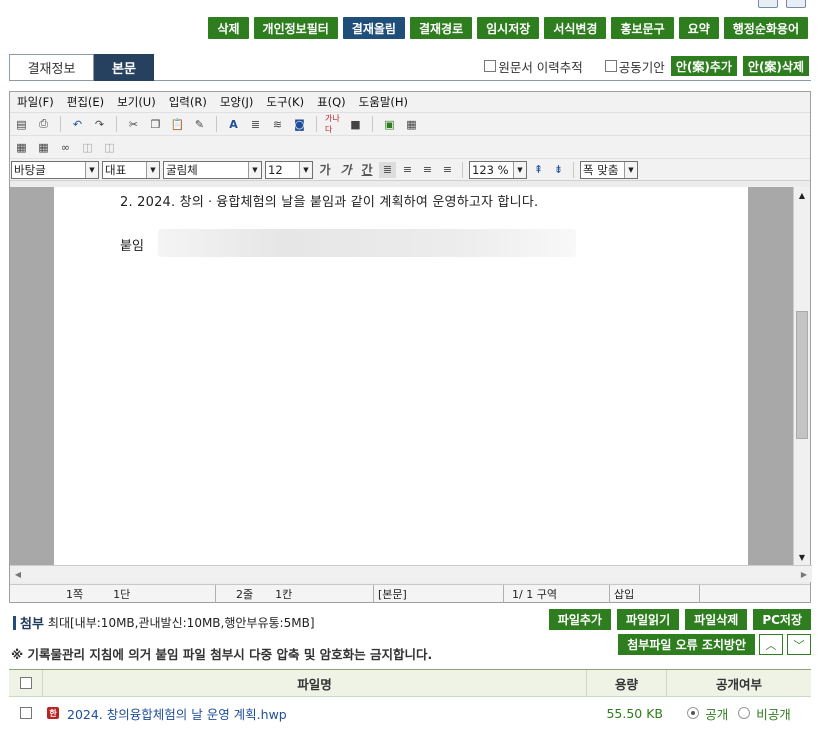  I want to click on move-up-button: ︿, so click(771, 644).